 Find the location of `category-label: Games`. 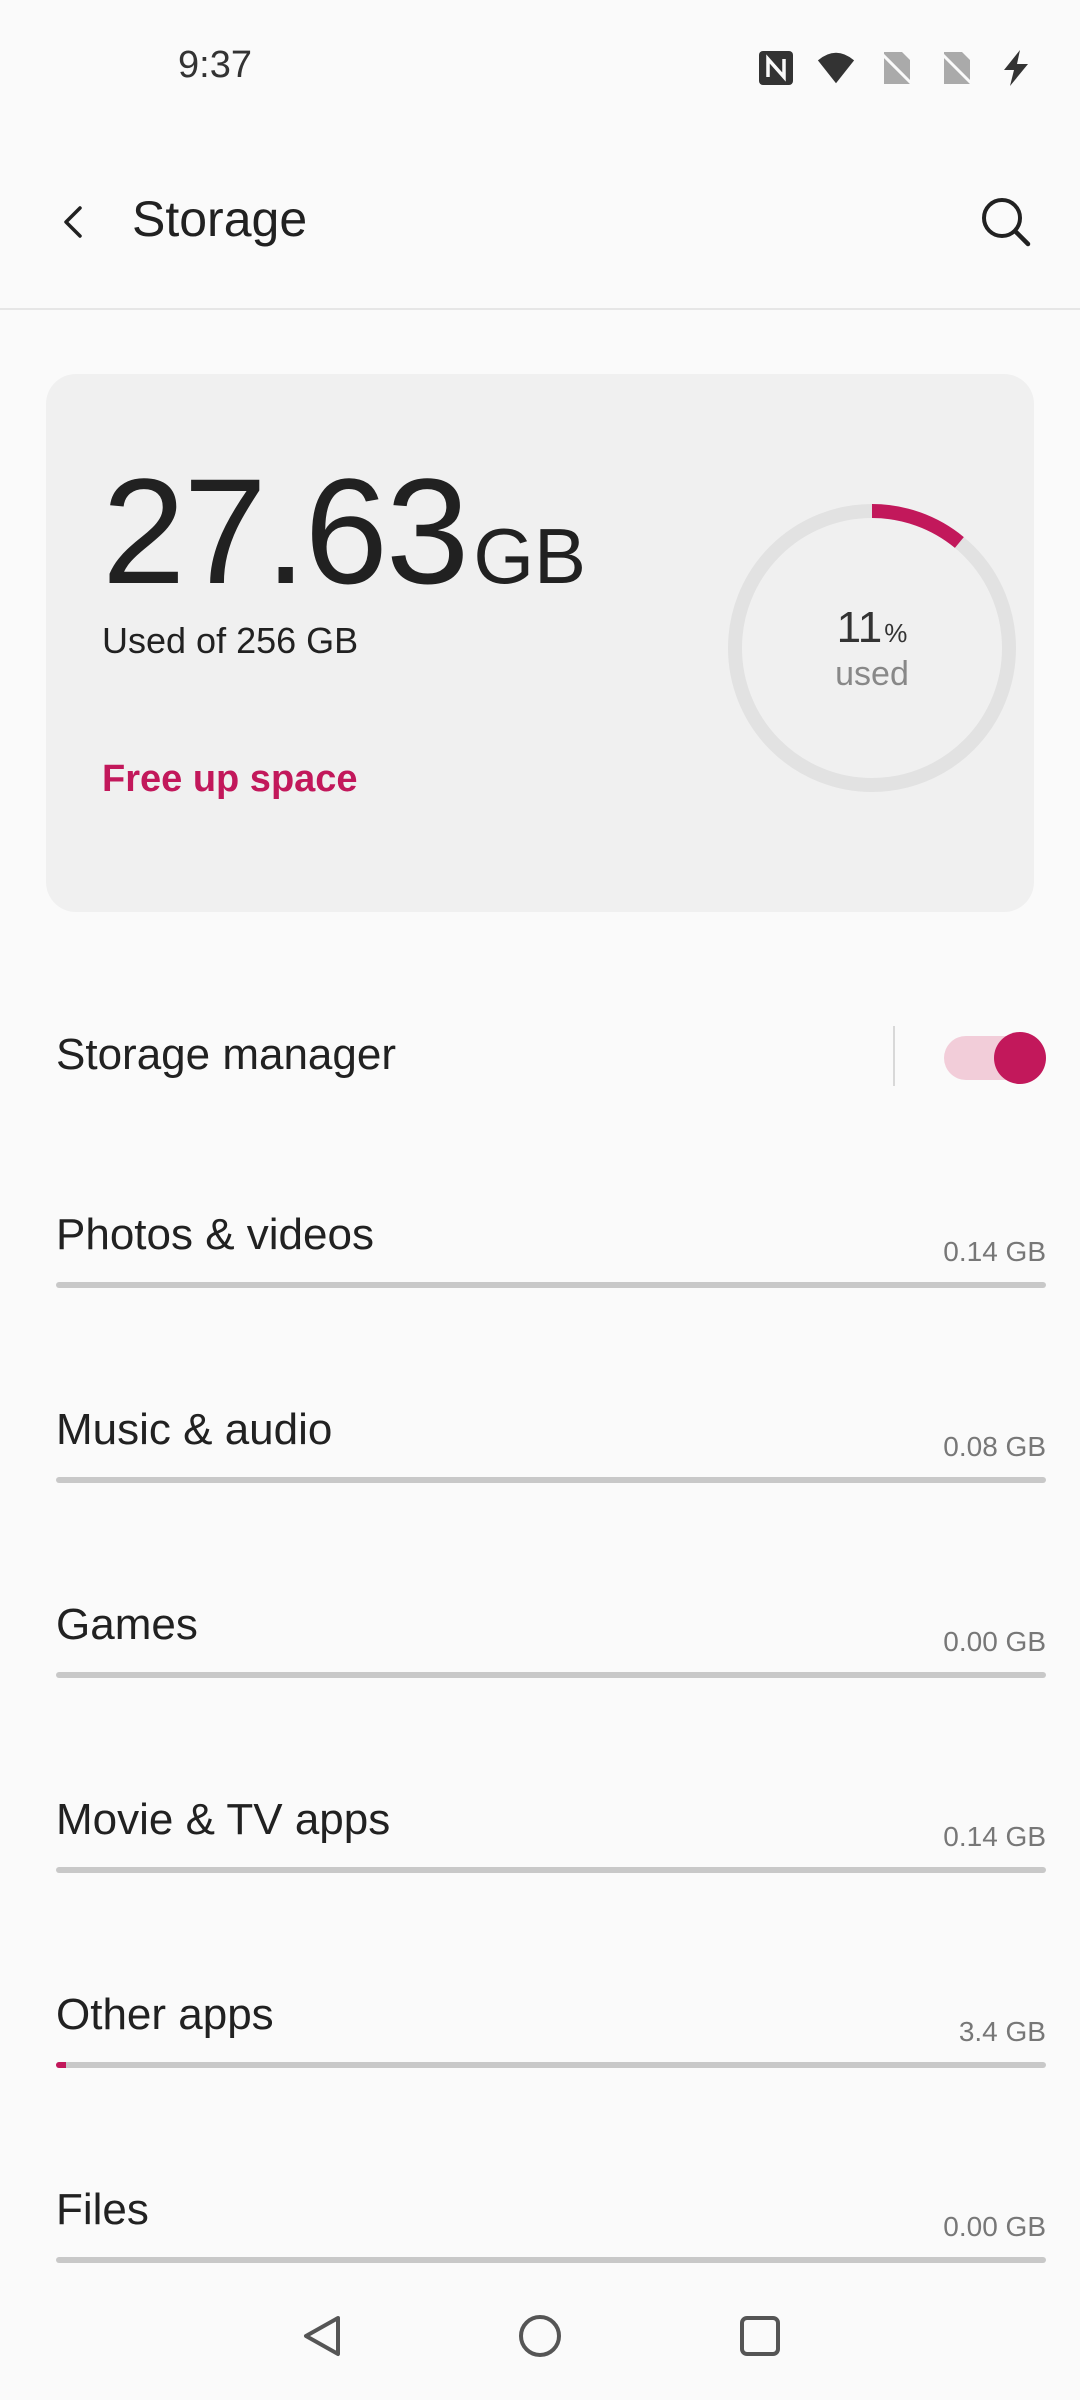

category-label: Games is located at coordinates (127, 1624).